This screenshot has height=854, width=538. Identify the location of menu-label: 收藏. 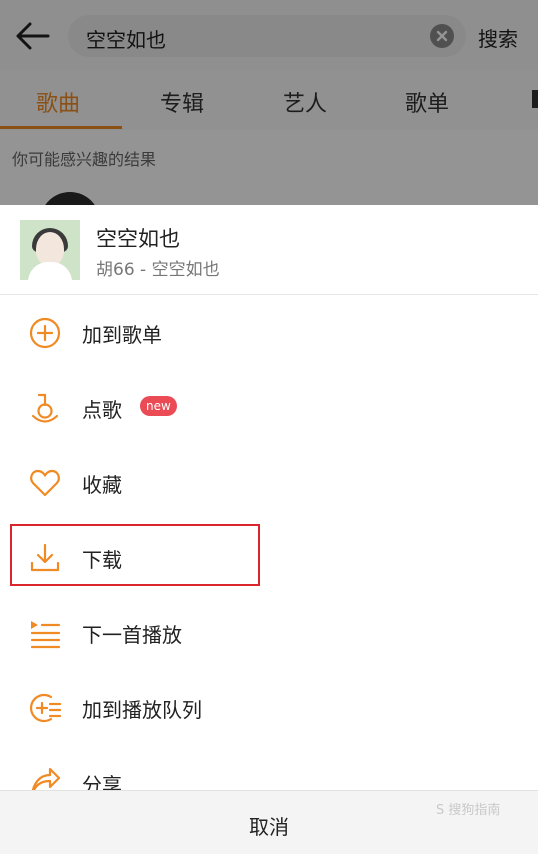
(102, 485).